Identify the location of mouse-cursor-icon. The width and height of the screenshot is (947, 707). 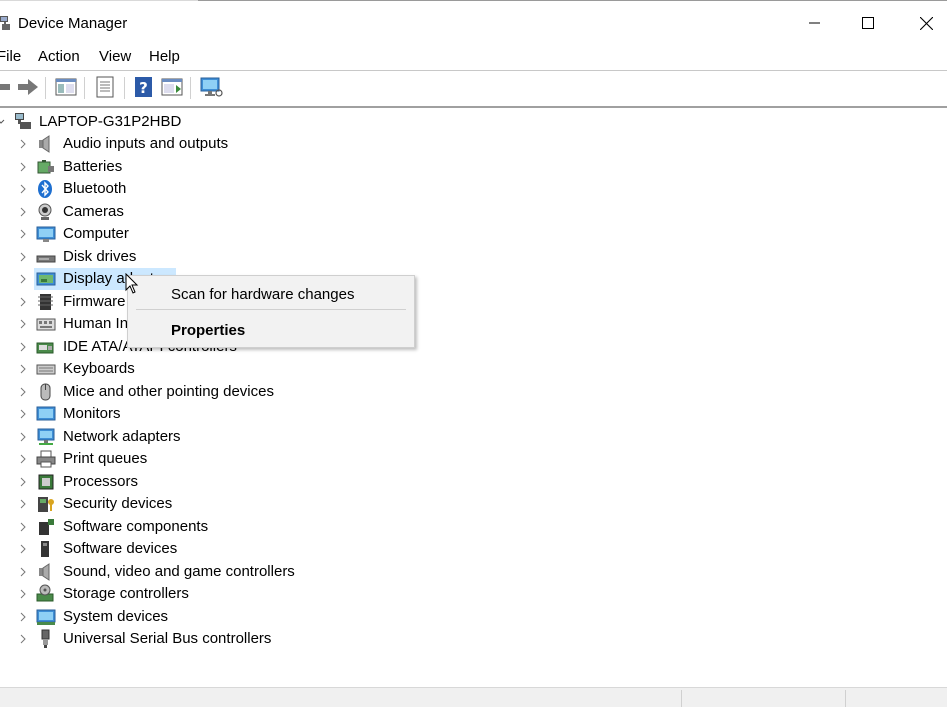
(132, 283).